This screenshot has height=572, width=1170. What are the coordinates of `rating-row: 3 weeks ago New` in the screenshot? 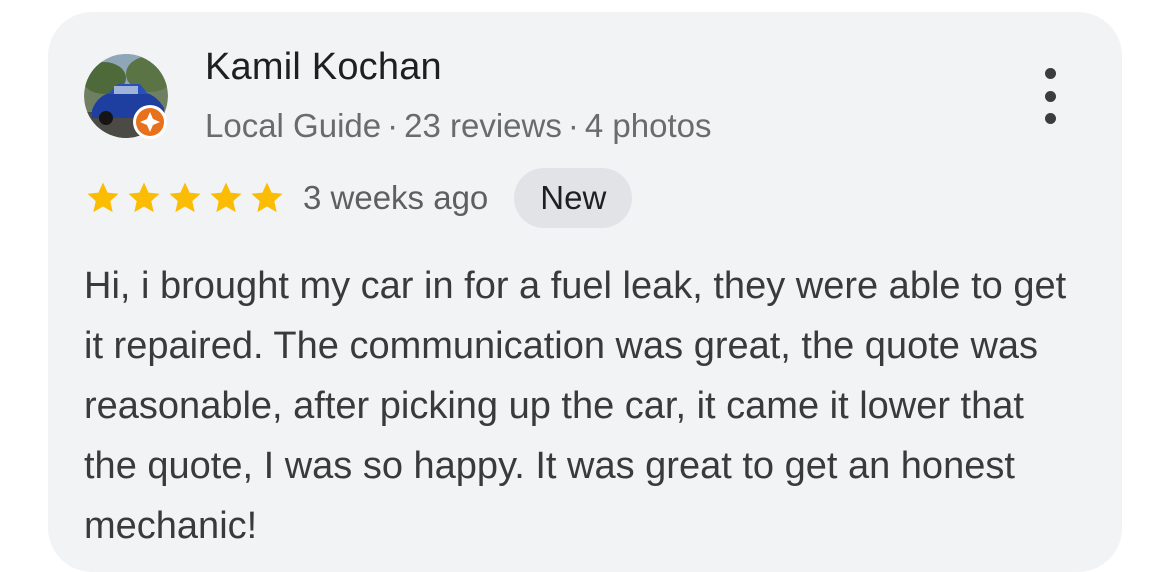 It's located at (358, 198).